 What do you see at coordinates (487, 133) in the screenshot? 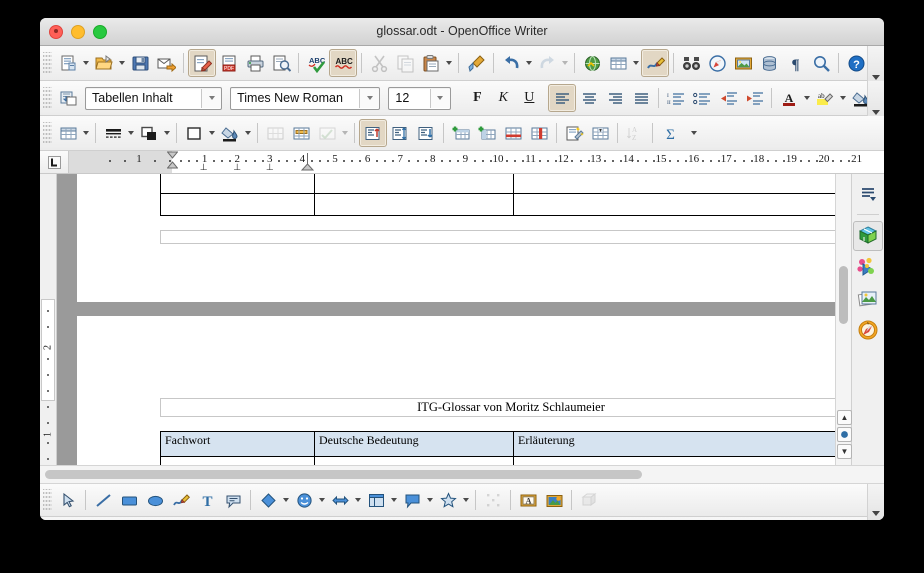
I see `insert-column-button` at bounding box center [487, 133].